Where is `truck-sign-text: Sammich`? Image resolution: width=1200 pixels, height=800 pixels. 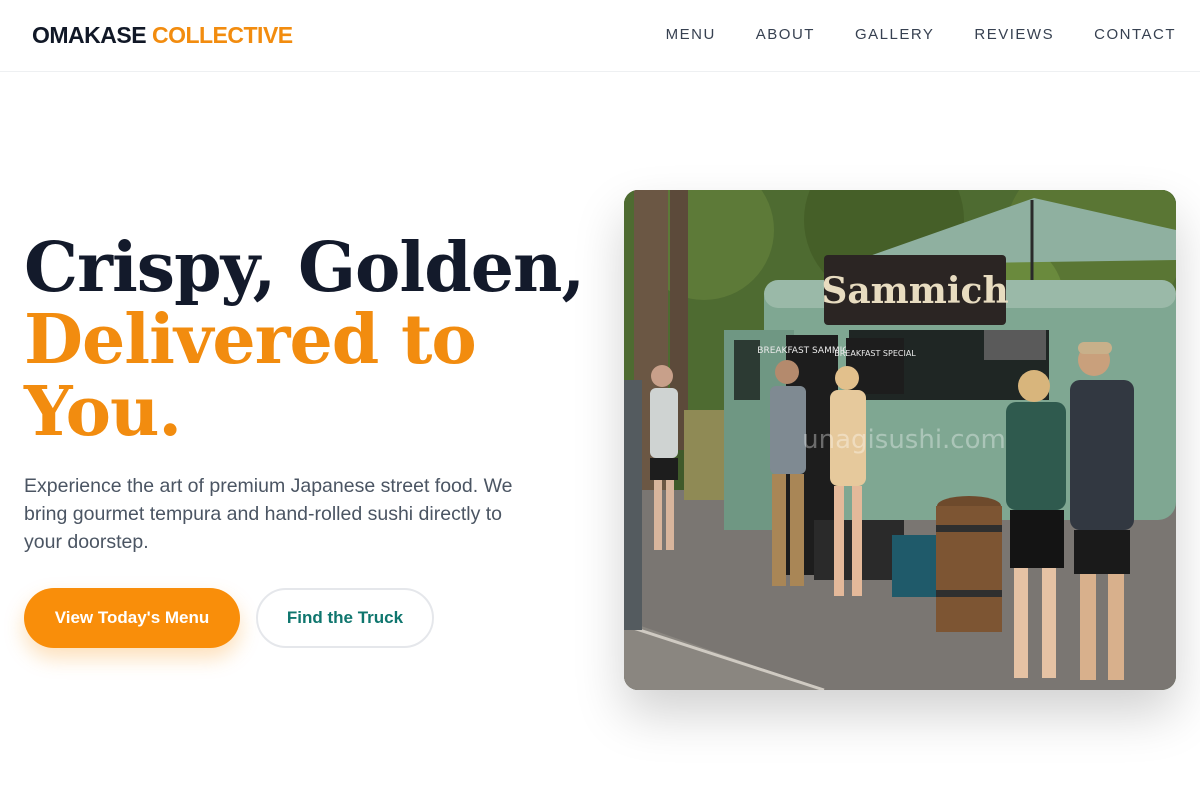
truck-sign-text: Sammich is located at coordinates (914, 291).